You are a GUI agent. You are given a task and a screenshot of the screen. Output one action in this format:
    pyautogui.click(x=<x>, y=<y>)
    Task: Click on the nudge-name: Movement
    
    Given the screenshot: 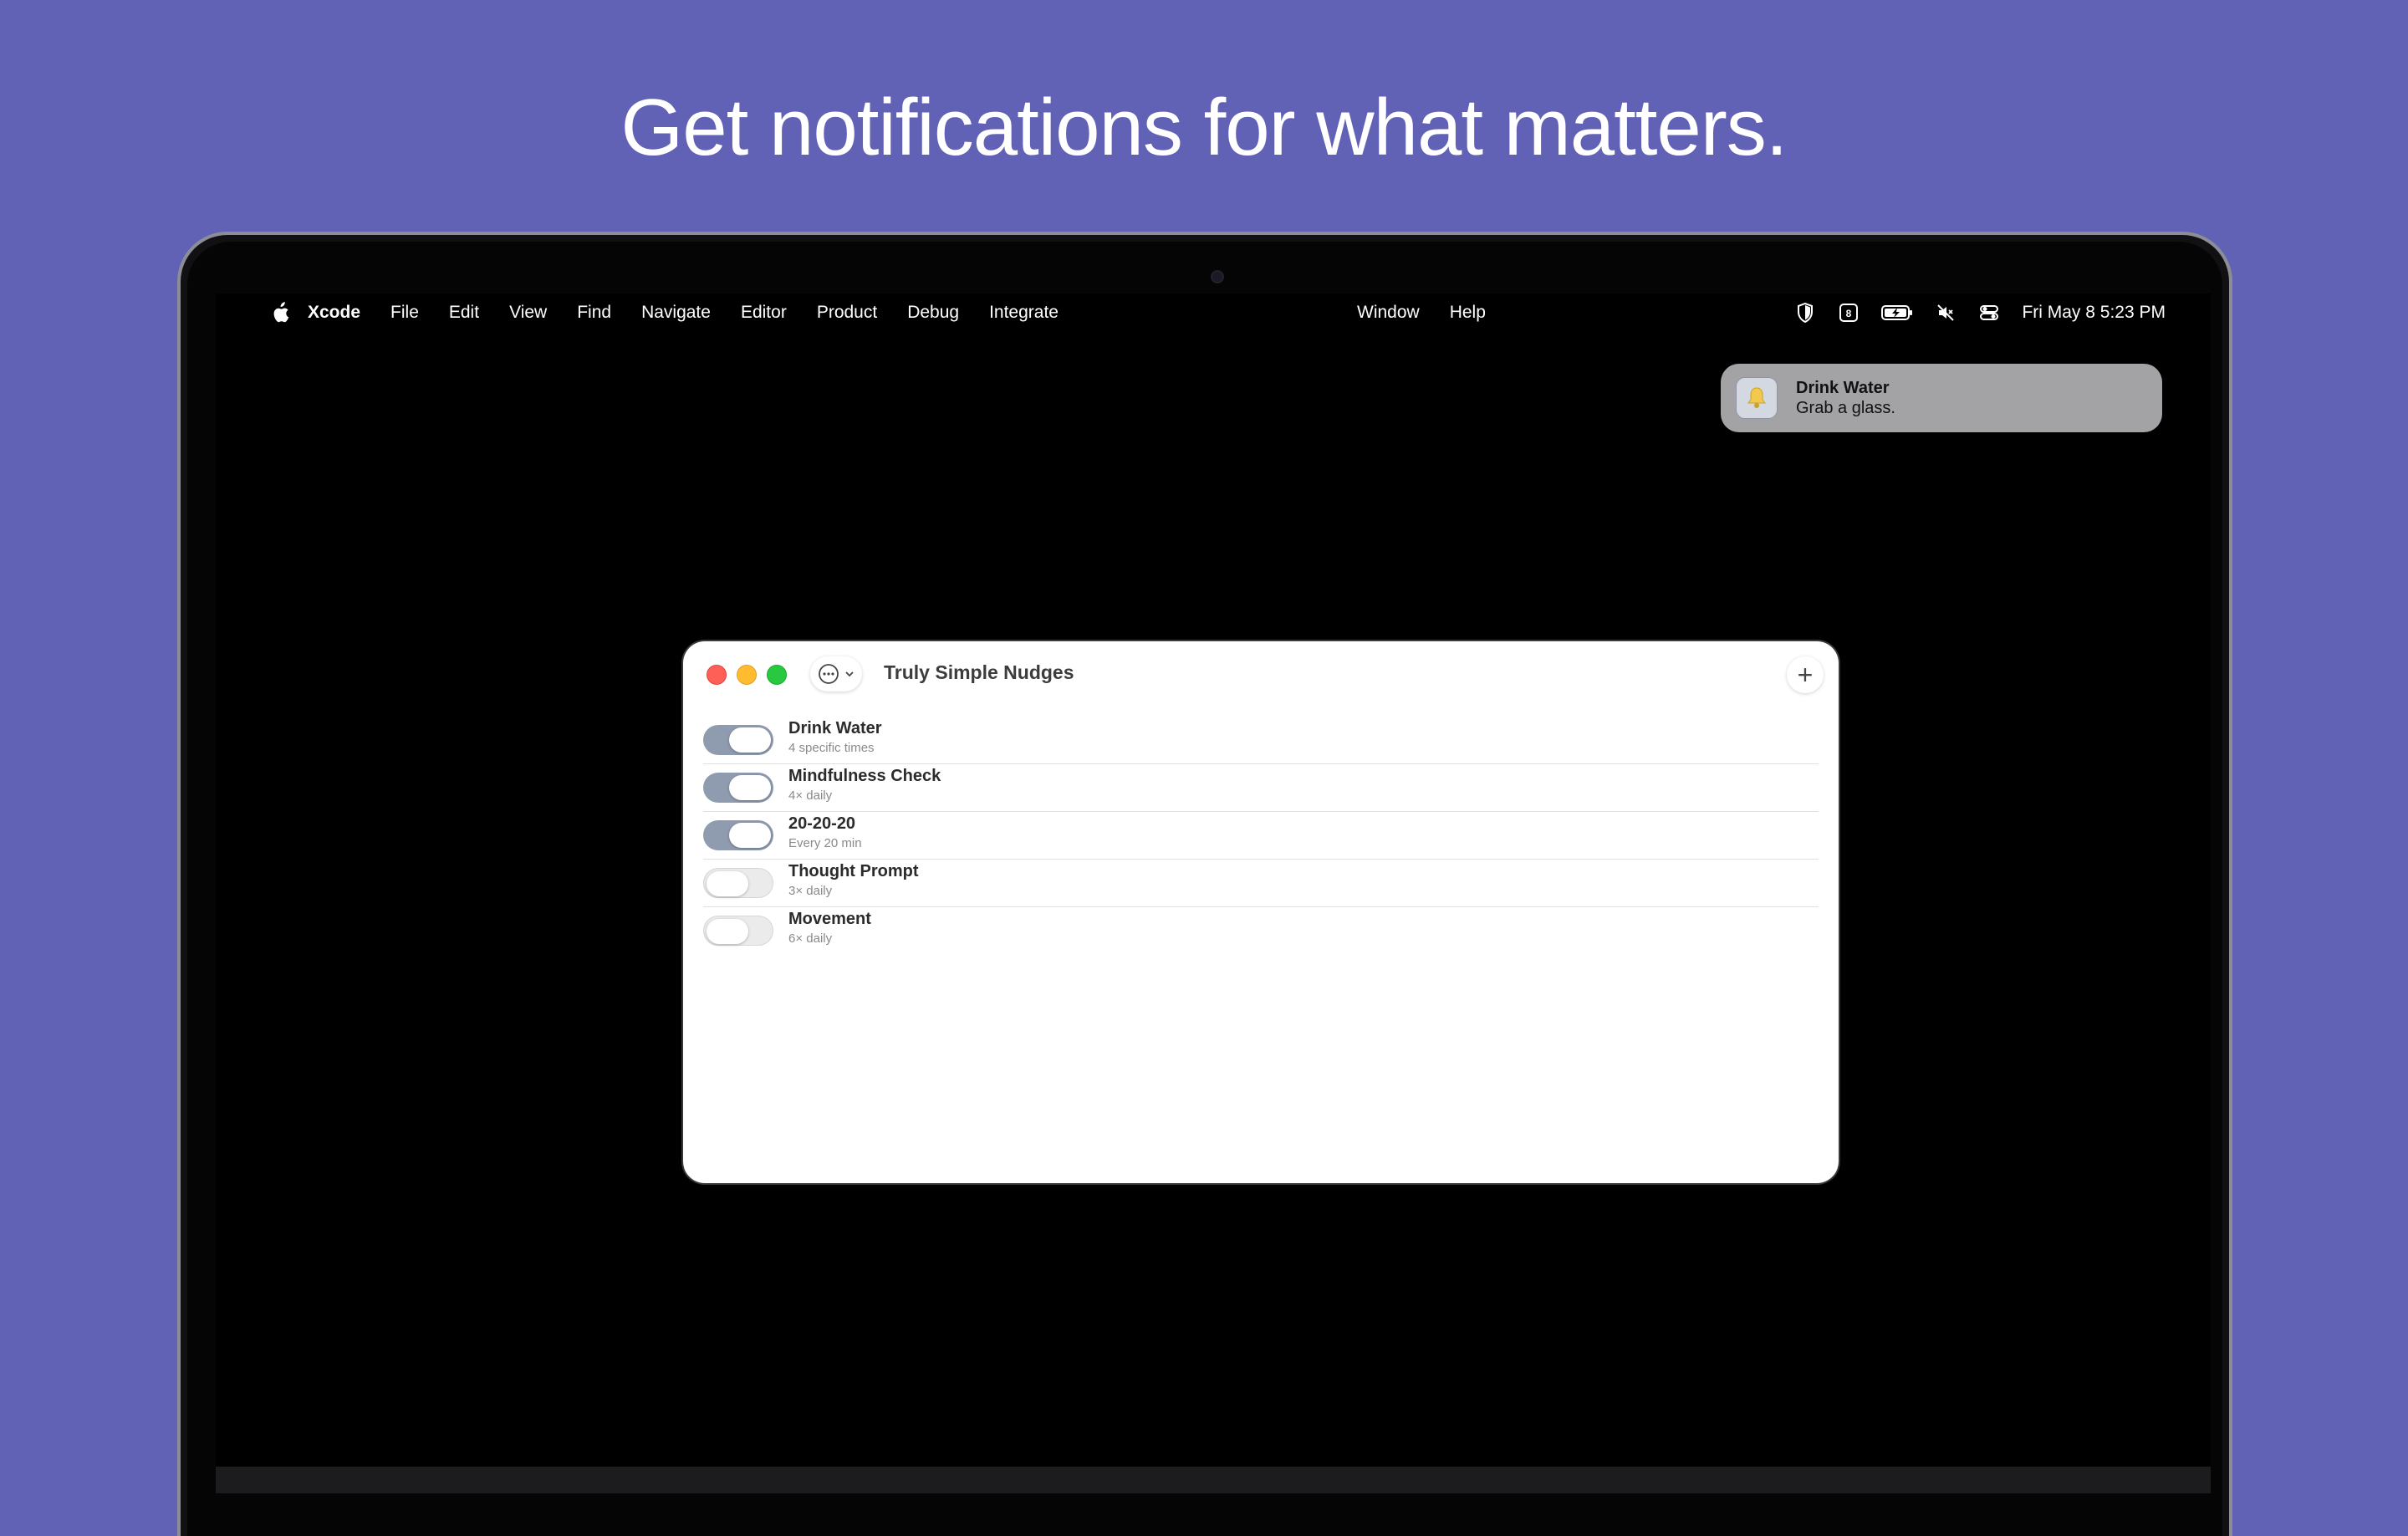 What is the action you would take?
    pyautogui.click(x=830, y=919)
    